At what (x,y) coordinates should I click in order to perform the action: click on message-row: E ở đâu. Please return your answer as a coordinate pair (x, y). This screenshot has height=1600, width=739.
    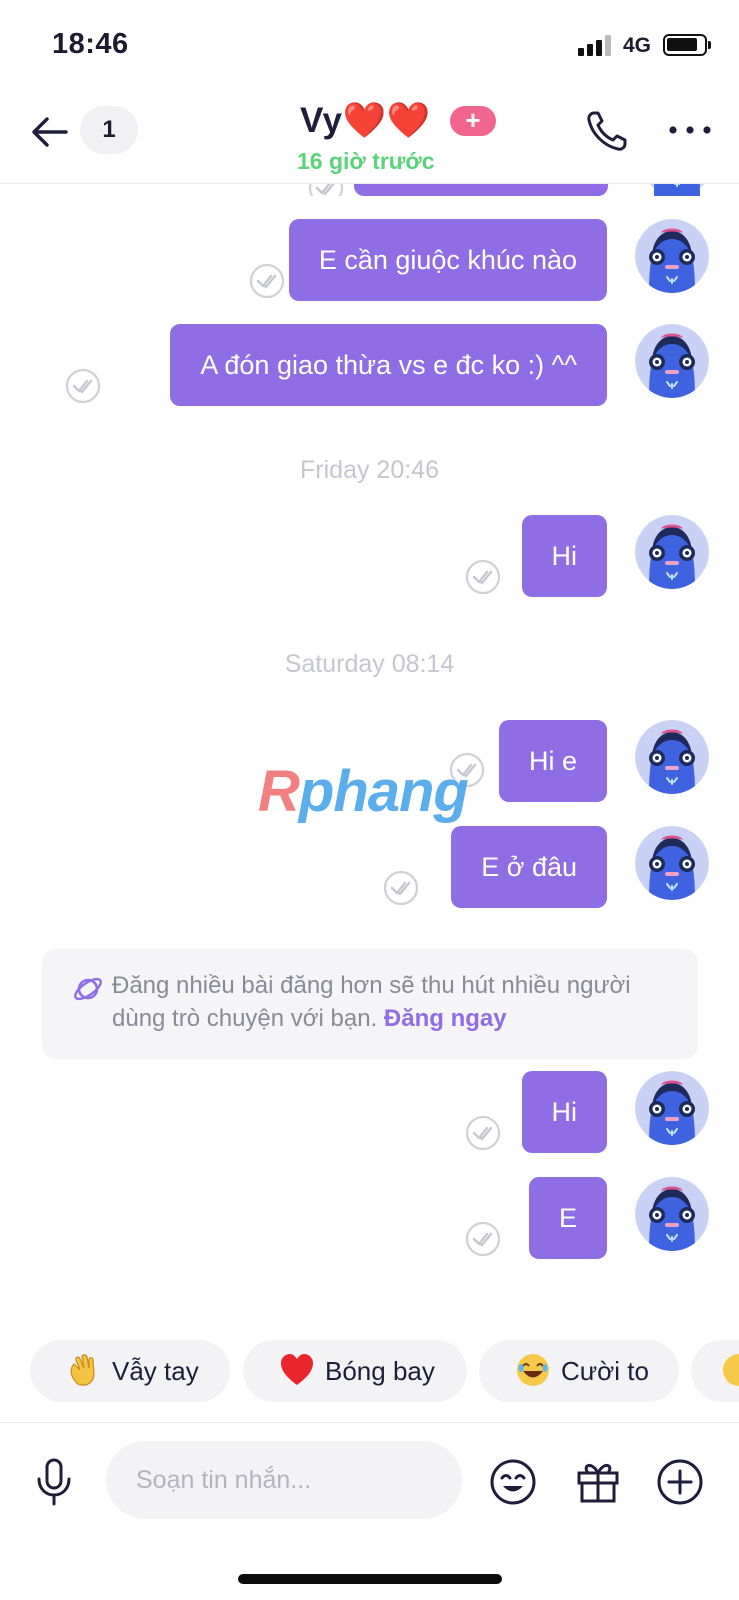
    Looking at the image, I should click on (546, 867).